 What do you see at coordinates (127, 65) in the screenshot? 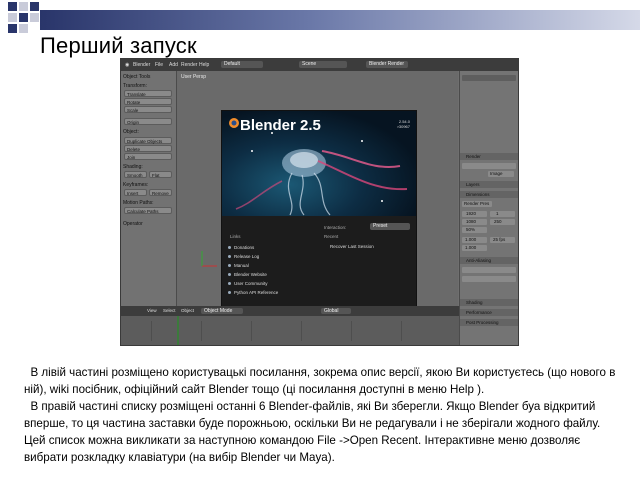
I see `blender-logo-icon: ◉` at bounding box center [127, 65].